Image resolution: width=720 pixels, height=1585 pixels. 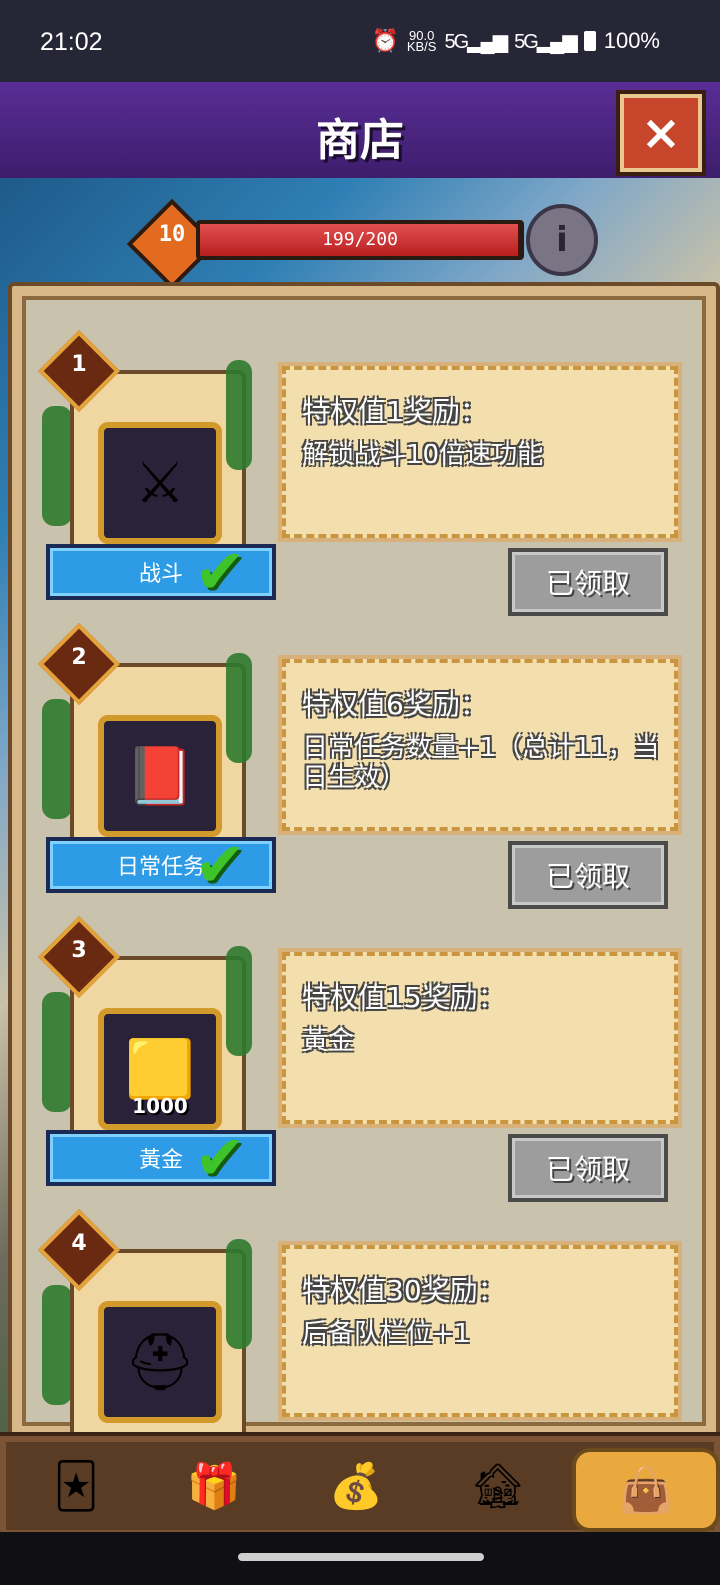 What do you see at coordinates (360, 41) in the screenshot?
I see `status-bar: 21:02 ⏰ 90.0 KB/S 5G▂▄▆ 5G▂▄▆ 100%` at bounding box center [360, 41].